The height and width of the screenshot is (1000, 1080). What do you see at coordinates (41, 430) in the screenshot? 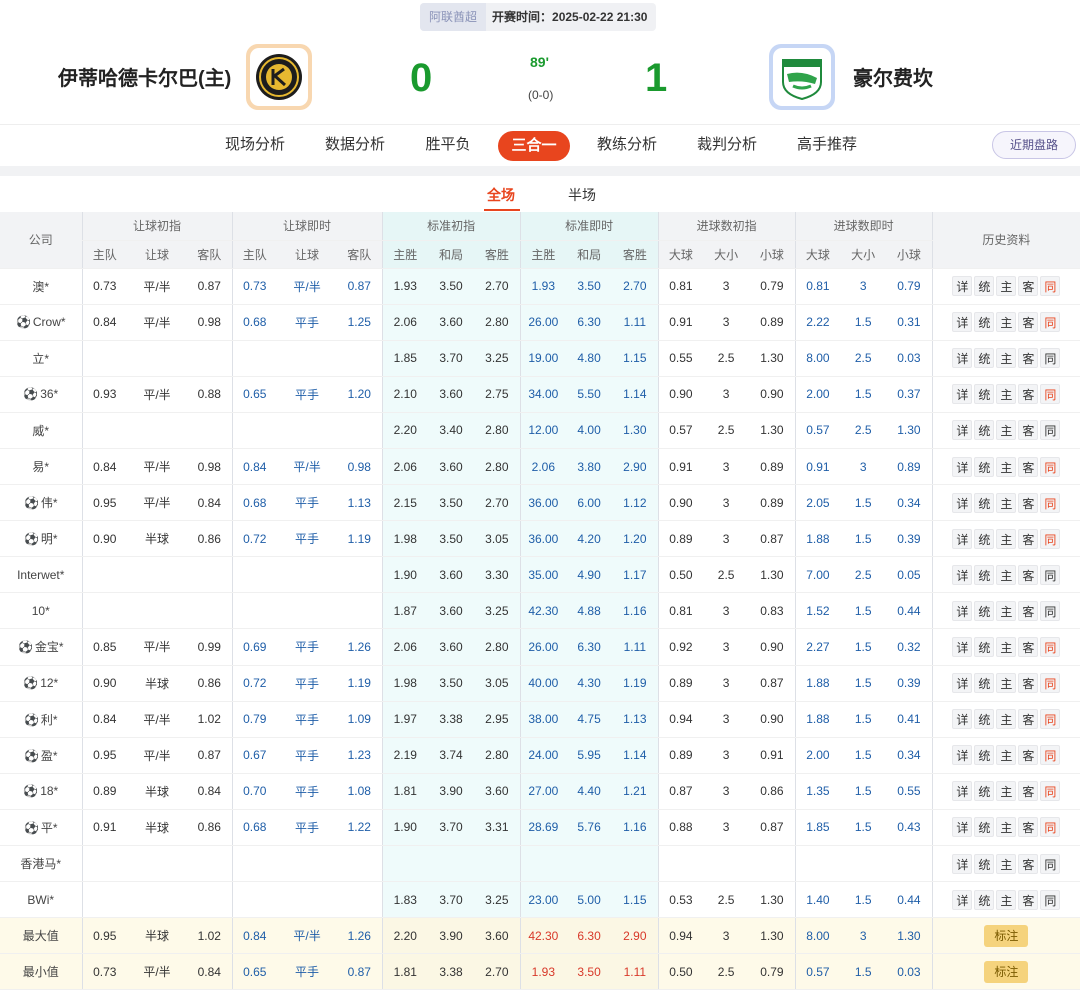
I see `company-cell: 威*` at bounding box center [41, 430].